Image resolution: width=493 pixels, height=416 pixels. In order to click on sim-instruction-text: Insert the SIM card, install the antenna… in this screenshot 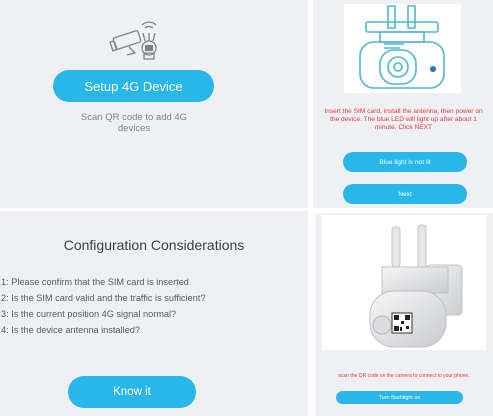, I will do `click(403, 119)`.